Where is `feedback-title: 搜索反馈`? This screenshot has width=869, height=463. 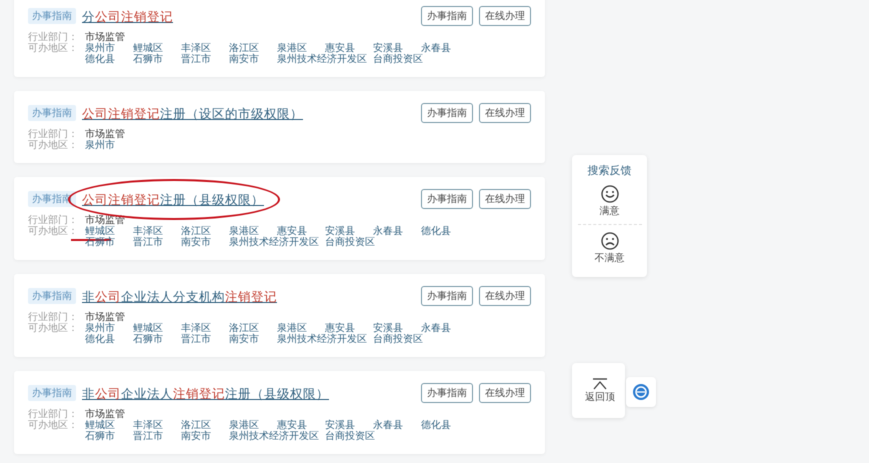 feedback-title: 搜索反馈 is located at coordinates (610, 170).